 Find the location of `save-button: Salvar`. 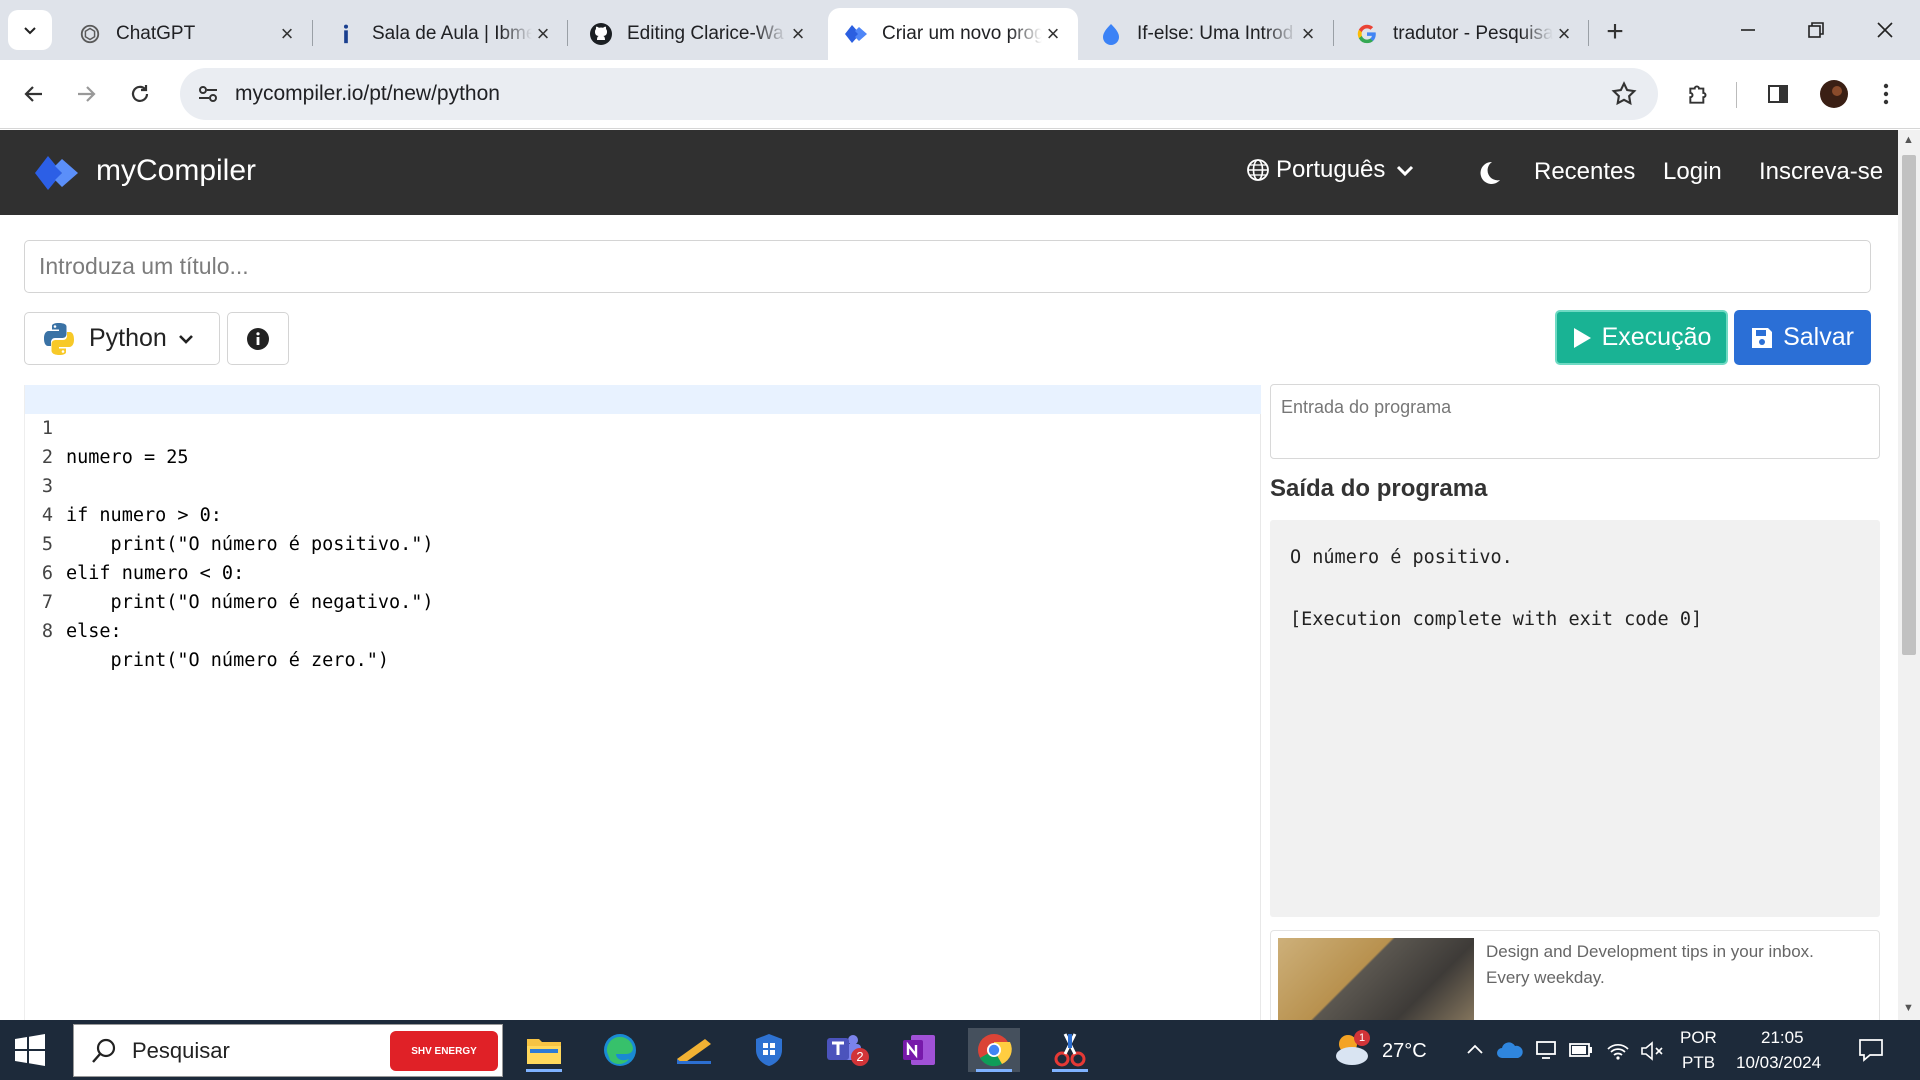

save-button: Salvar is located at coordinates (1802, 337).